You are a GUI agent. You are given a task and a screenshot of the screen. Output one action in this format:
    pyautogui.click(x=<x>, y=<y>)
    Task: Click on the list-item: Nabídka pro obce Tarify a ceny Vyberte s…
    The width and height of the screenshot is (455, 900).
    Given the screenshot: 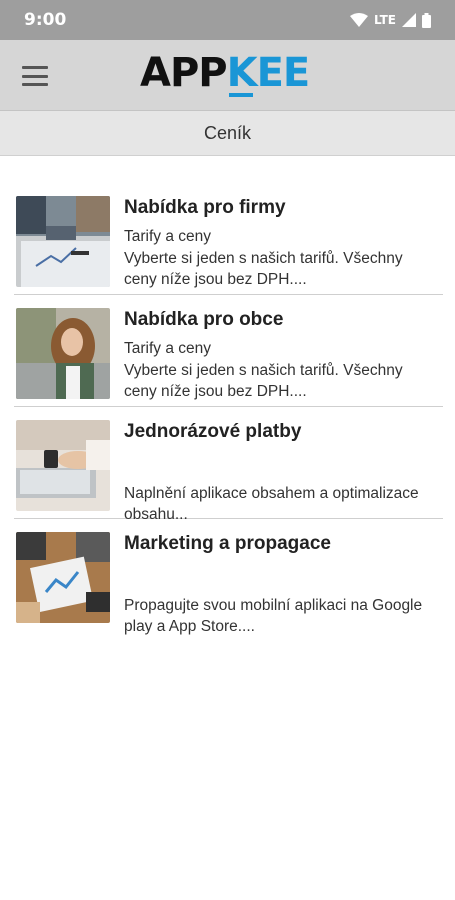 What is the action you would take?
    pyautogui.click(x=228, y=351)
    